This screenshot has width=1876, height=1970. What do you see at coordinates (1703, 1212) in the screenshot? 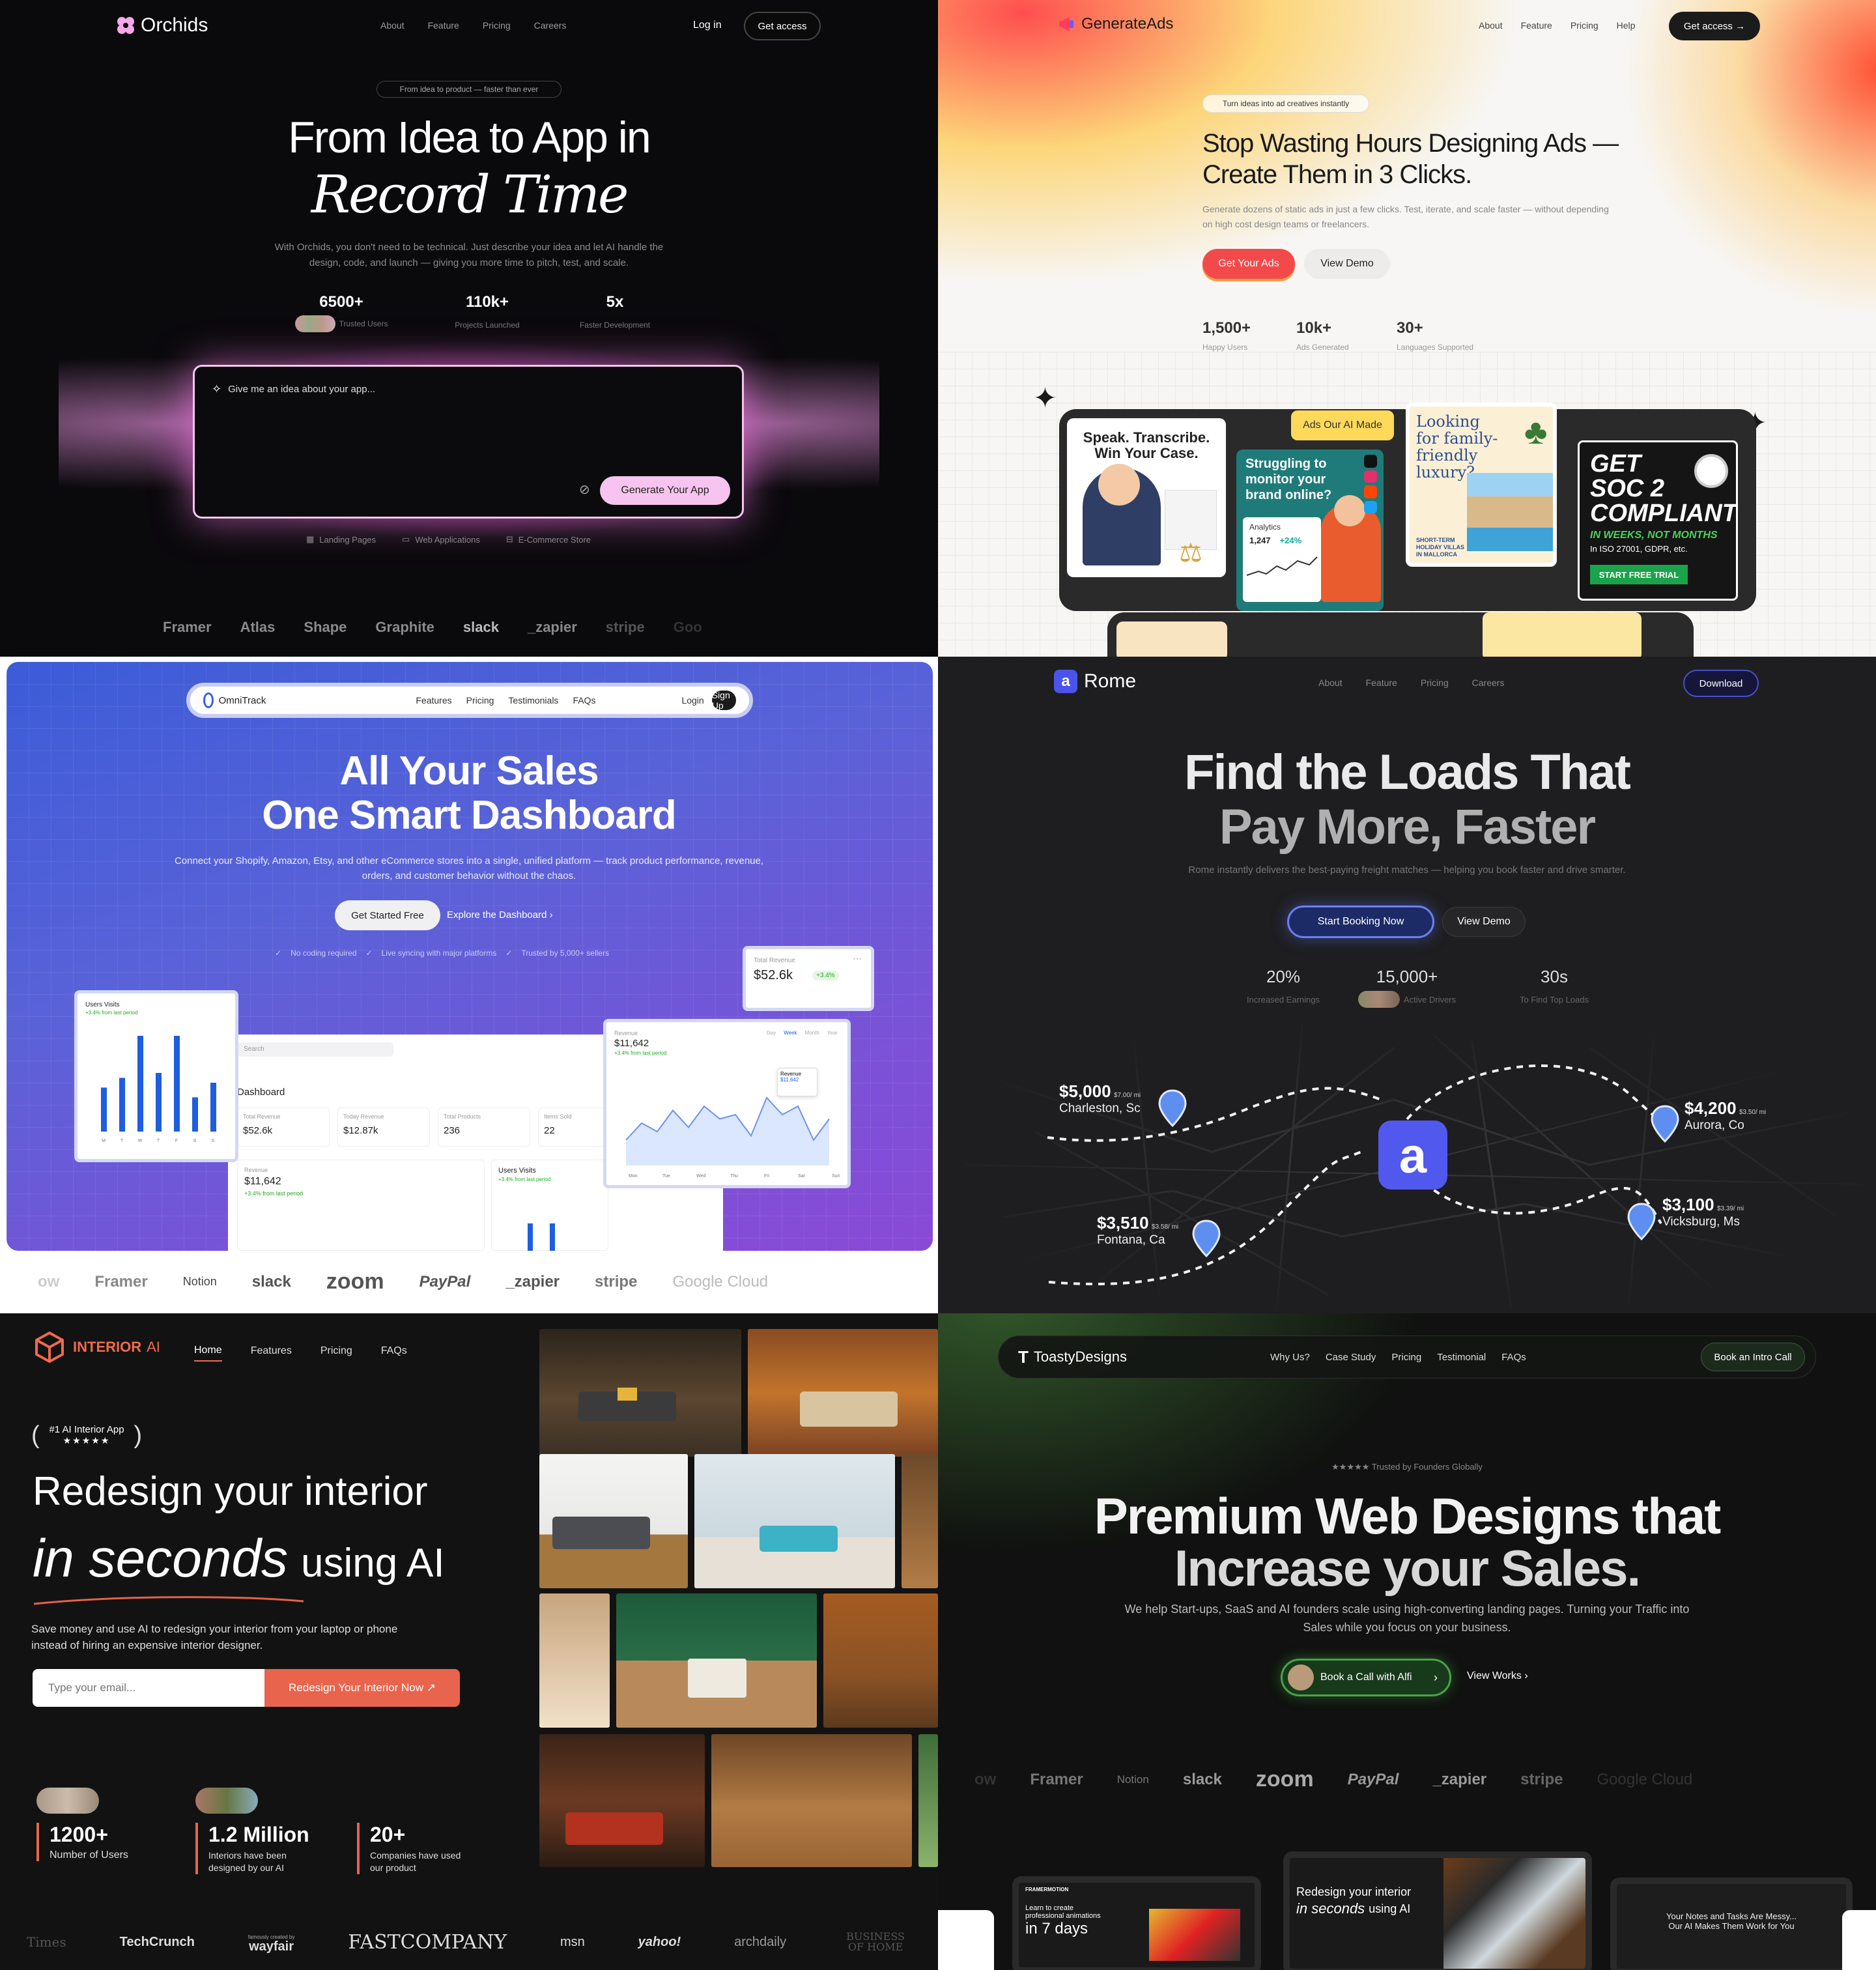
I see `load-card-vicksburg: $3,100 $3.39/ mi Vicksburg, Ms` at bounding box center [1703, 1212].